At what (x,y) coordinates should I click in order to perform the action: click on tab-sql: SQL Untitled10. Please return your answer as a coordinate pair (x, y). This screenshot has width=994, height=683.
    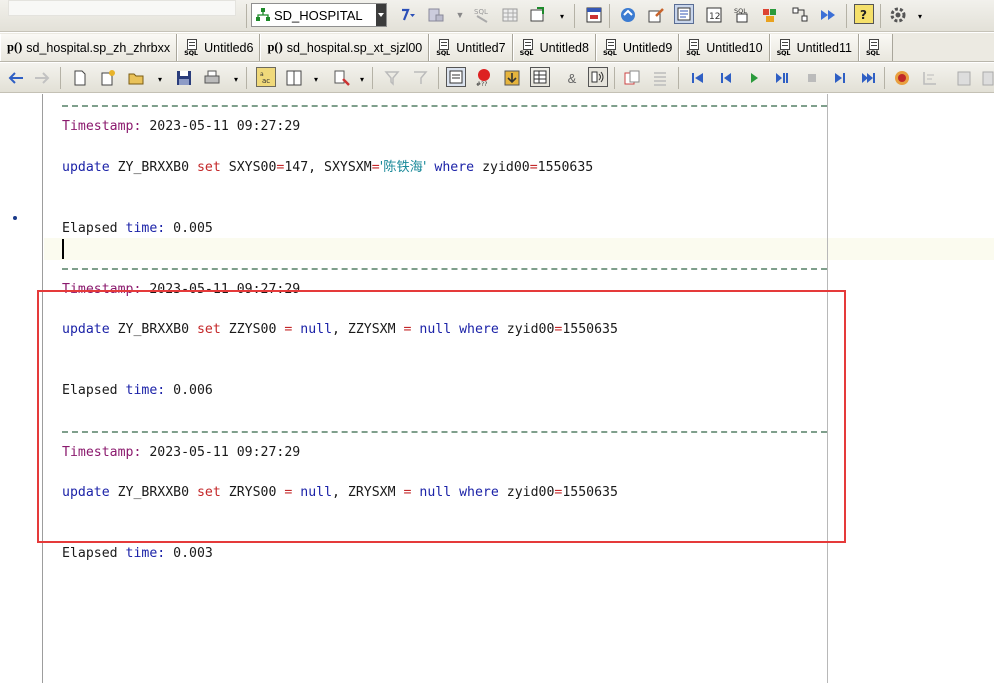
    Looking at the image, I should click on (724, 47).